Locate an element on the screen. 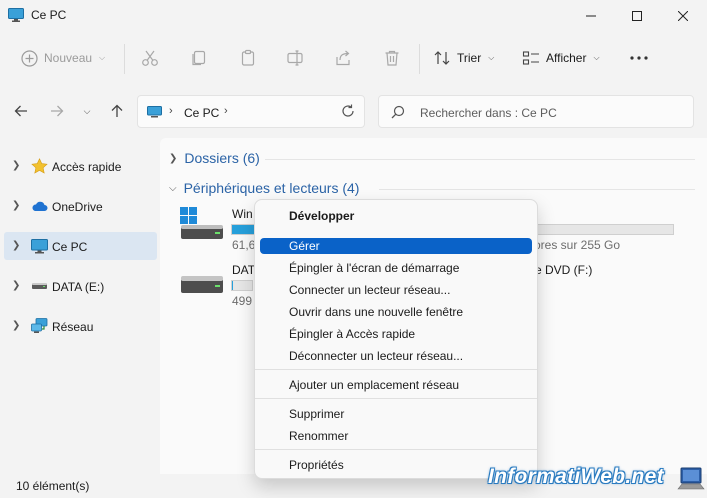 The width and height of the screenshot is (707, 498). sidebar-item-label: DATA (E:) is located at coordinates (78, 287).